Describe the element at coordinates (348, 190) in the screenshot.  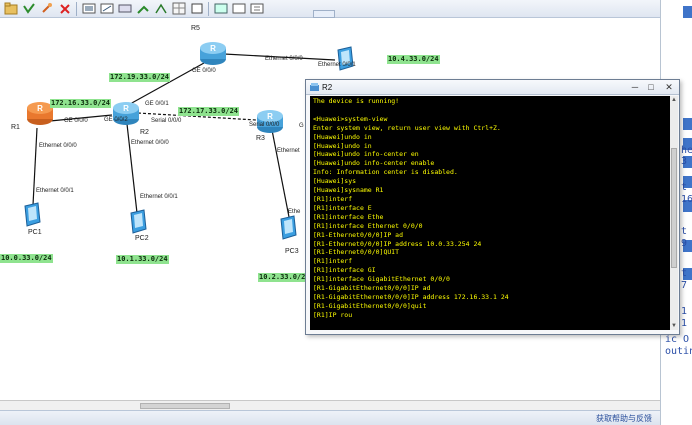
I see `terminal-line: [Huawei]sysname R1` at that location.